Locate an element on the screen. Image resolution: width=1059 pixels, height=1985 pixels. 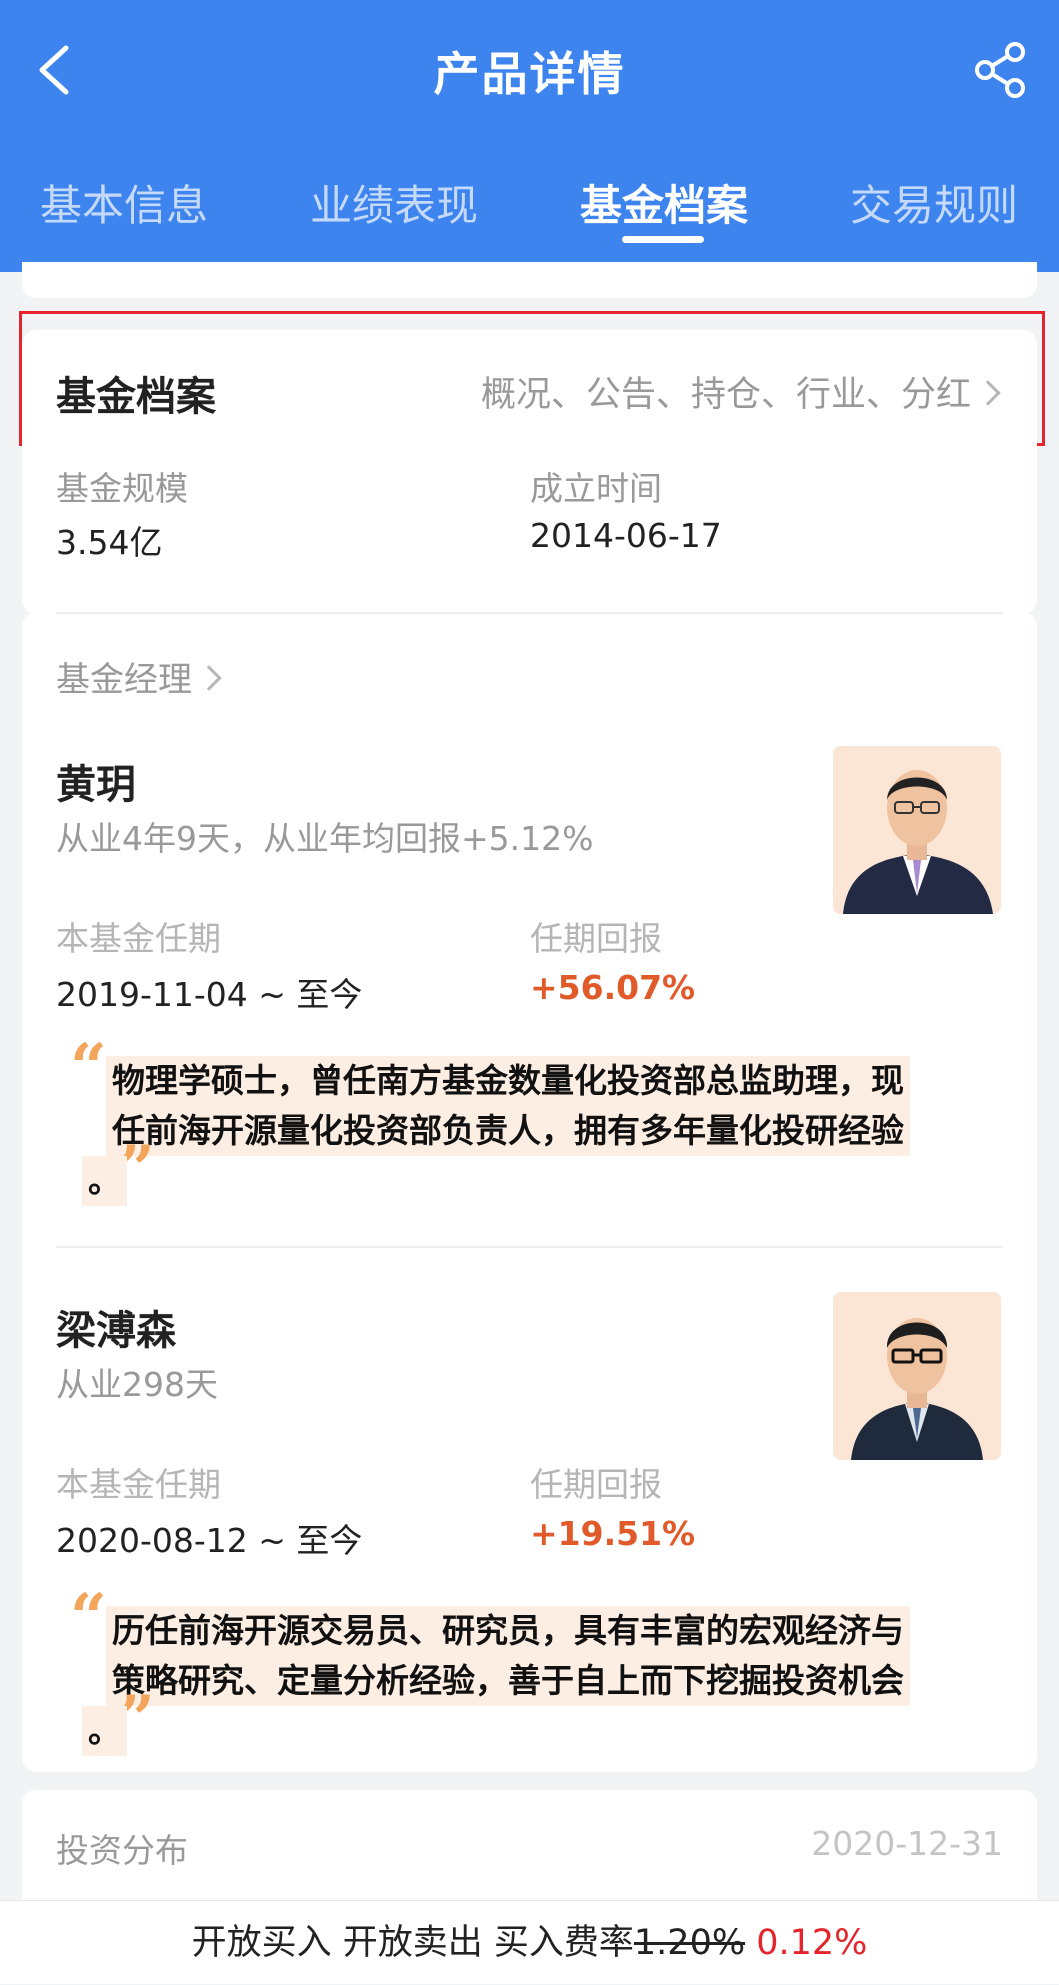
purchase-footer: 开放买入 开放卖出 买入费率1.20% 0.12% is located at coordinates (529, 1942).